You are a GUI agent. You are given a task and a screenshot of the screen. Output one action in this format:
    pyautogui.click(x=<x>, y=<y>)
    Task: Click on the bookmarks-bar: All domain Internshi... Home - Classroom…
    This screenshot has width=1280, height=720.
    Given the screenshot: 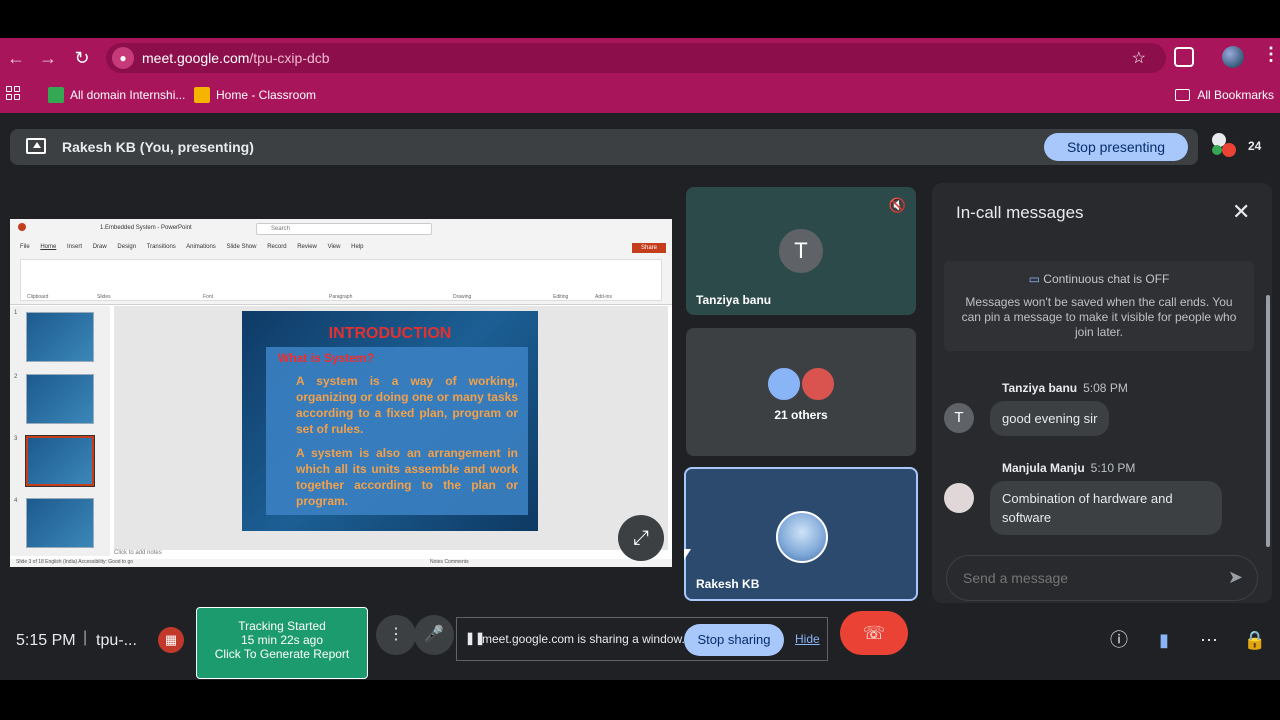 What is the action you would take?
    pyautogui.click(x=640, y=95)
    